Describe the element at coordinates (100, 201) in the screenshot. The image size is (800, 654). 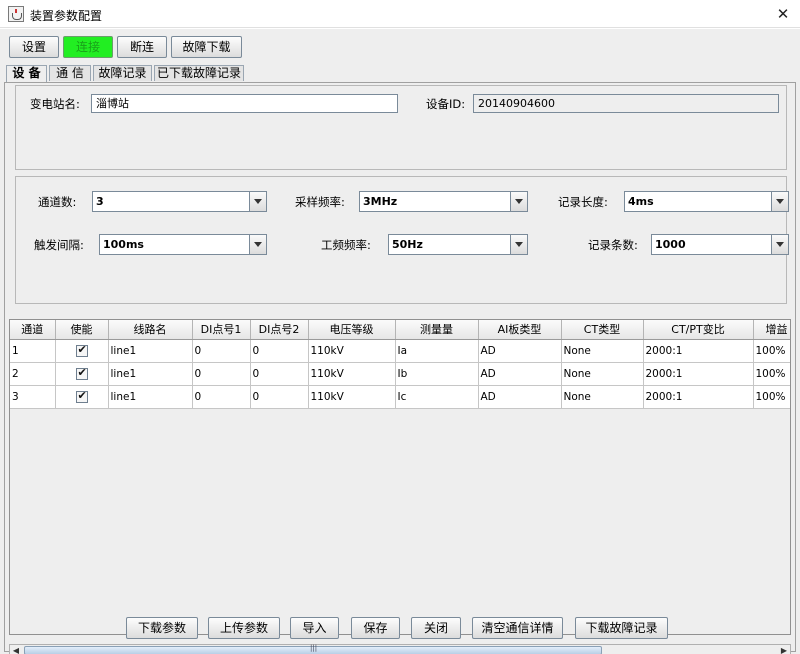
I see `channel-count-value: 3` at that location.